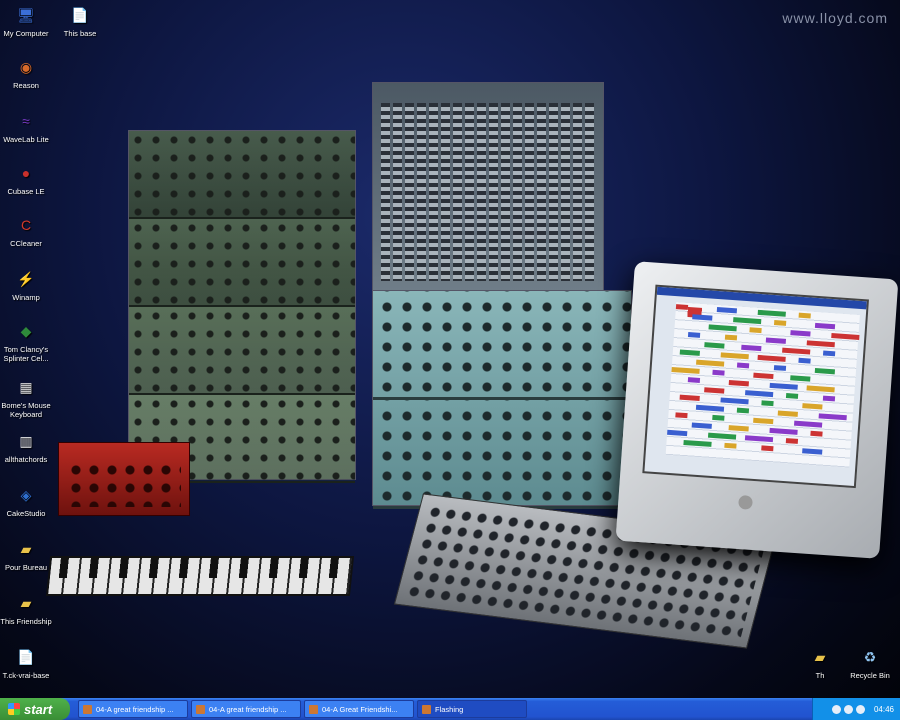  What do you see at coordinates (38, 709) in the screenshot?
I see `start-label: start` at bounding box center [38, 709].